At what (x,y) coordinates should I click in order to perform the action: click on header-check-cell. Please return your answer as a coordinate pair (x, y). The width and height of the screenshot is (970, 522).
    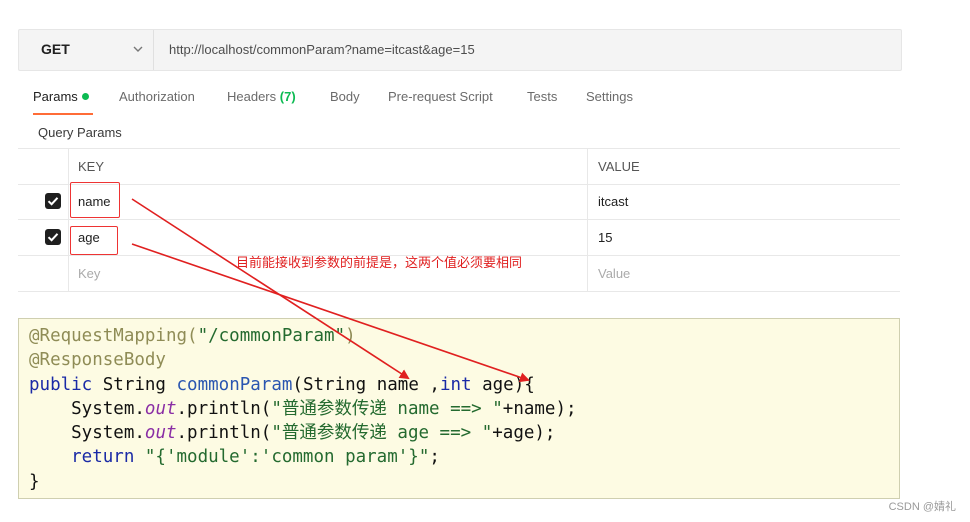
    Looking at the image, I should click on (43, 166).